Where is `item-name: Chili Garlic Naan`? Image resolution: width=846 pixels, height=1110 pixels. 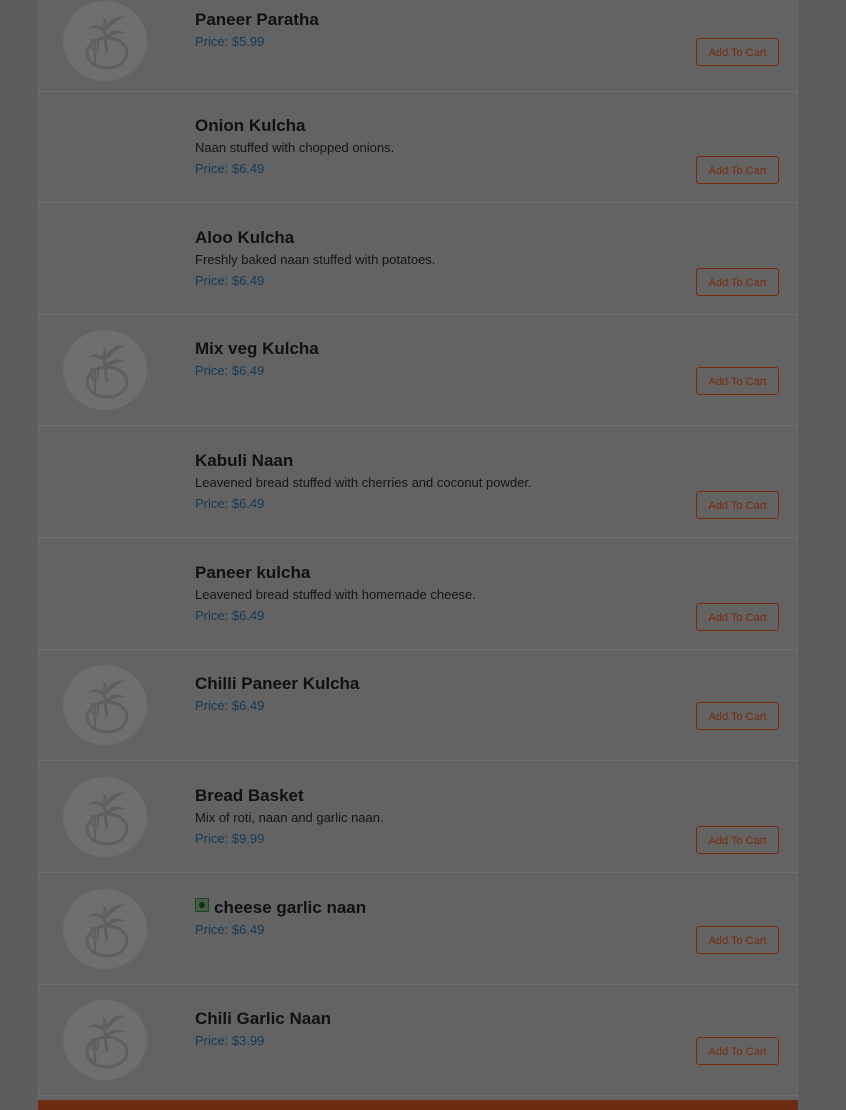
item-name: Chili Garlic Naan is located at coordinates (263, 1019).